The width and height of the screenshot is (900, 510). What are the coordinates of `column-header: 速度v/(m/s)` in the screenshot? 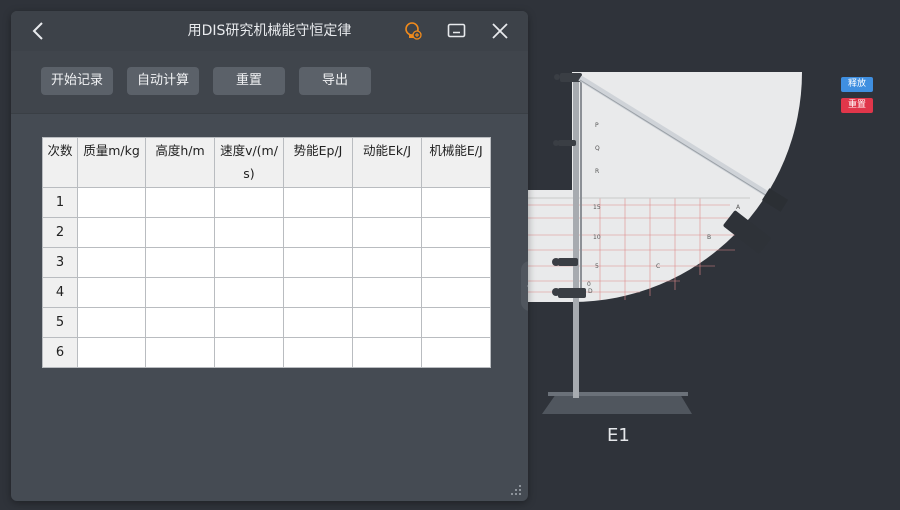 It's located at (249, 162).